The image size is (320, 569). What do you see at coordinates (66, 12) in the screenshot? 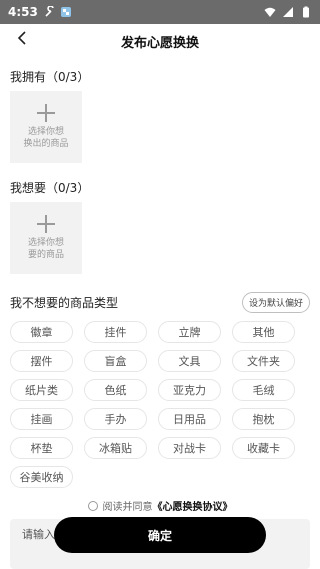
I see `app-notification-icon` at bounding box center [66, 12].